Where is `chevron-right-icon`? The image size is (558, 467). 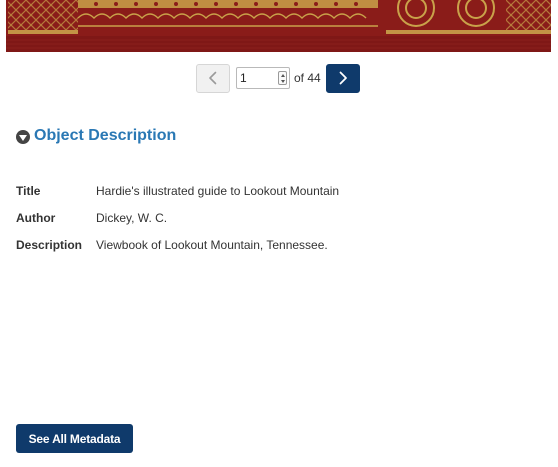 chevron-right-icon is located at coordinates (343, 78).